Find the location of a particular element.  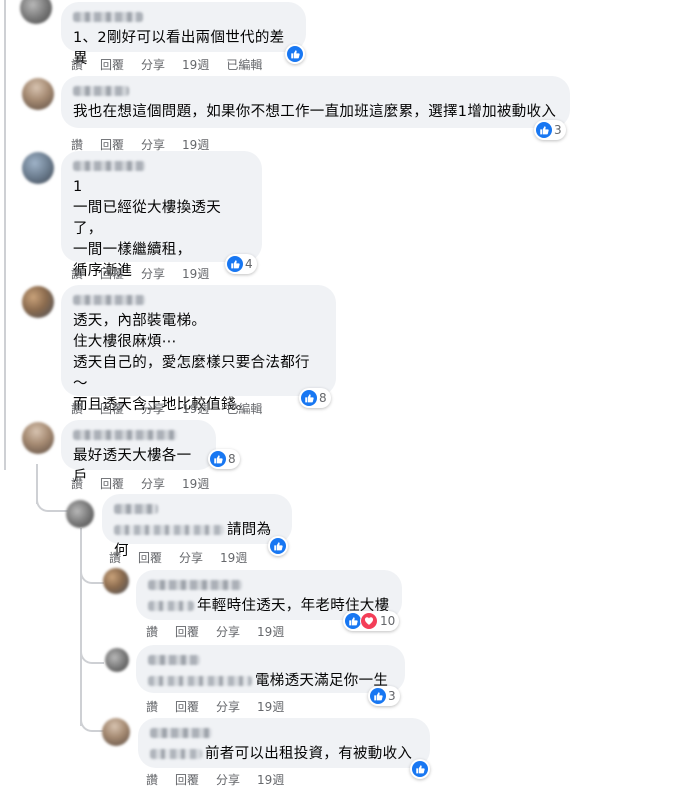

reaction-count: 10 is located at coordinates (388, 621).